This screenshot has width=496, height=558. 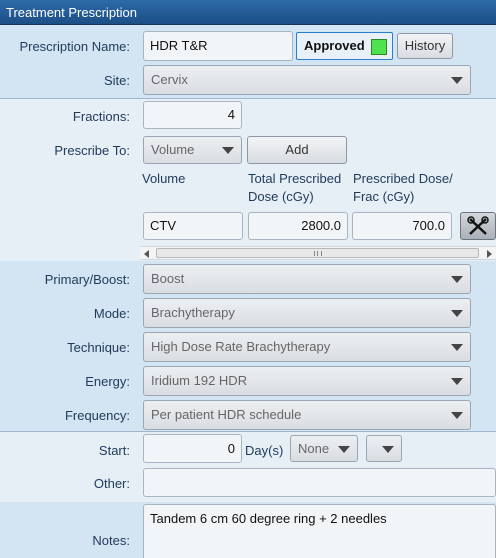 What do you see at coordinates (146, 254) in the screenshot?
I see `scroll-left-icon` at bounding box center [146, 254].